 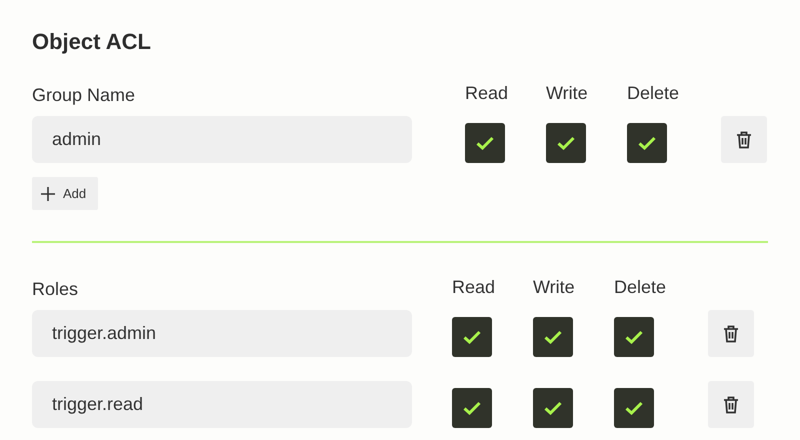 I want to click on text-field: trigger.read, so click(x=222, y=404).